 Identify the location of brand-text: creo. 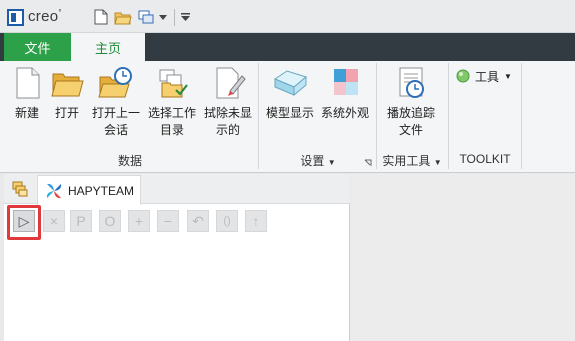
(43, 16).